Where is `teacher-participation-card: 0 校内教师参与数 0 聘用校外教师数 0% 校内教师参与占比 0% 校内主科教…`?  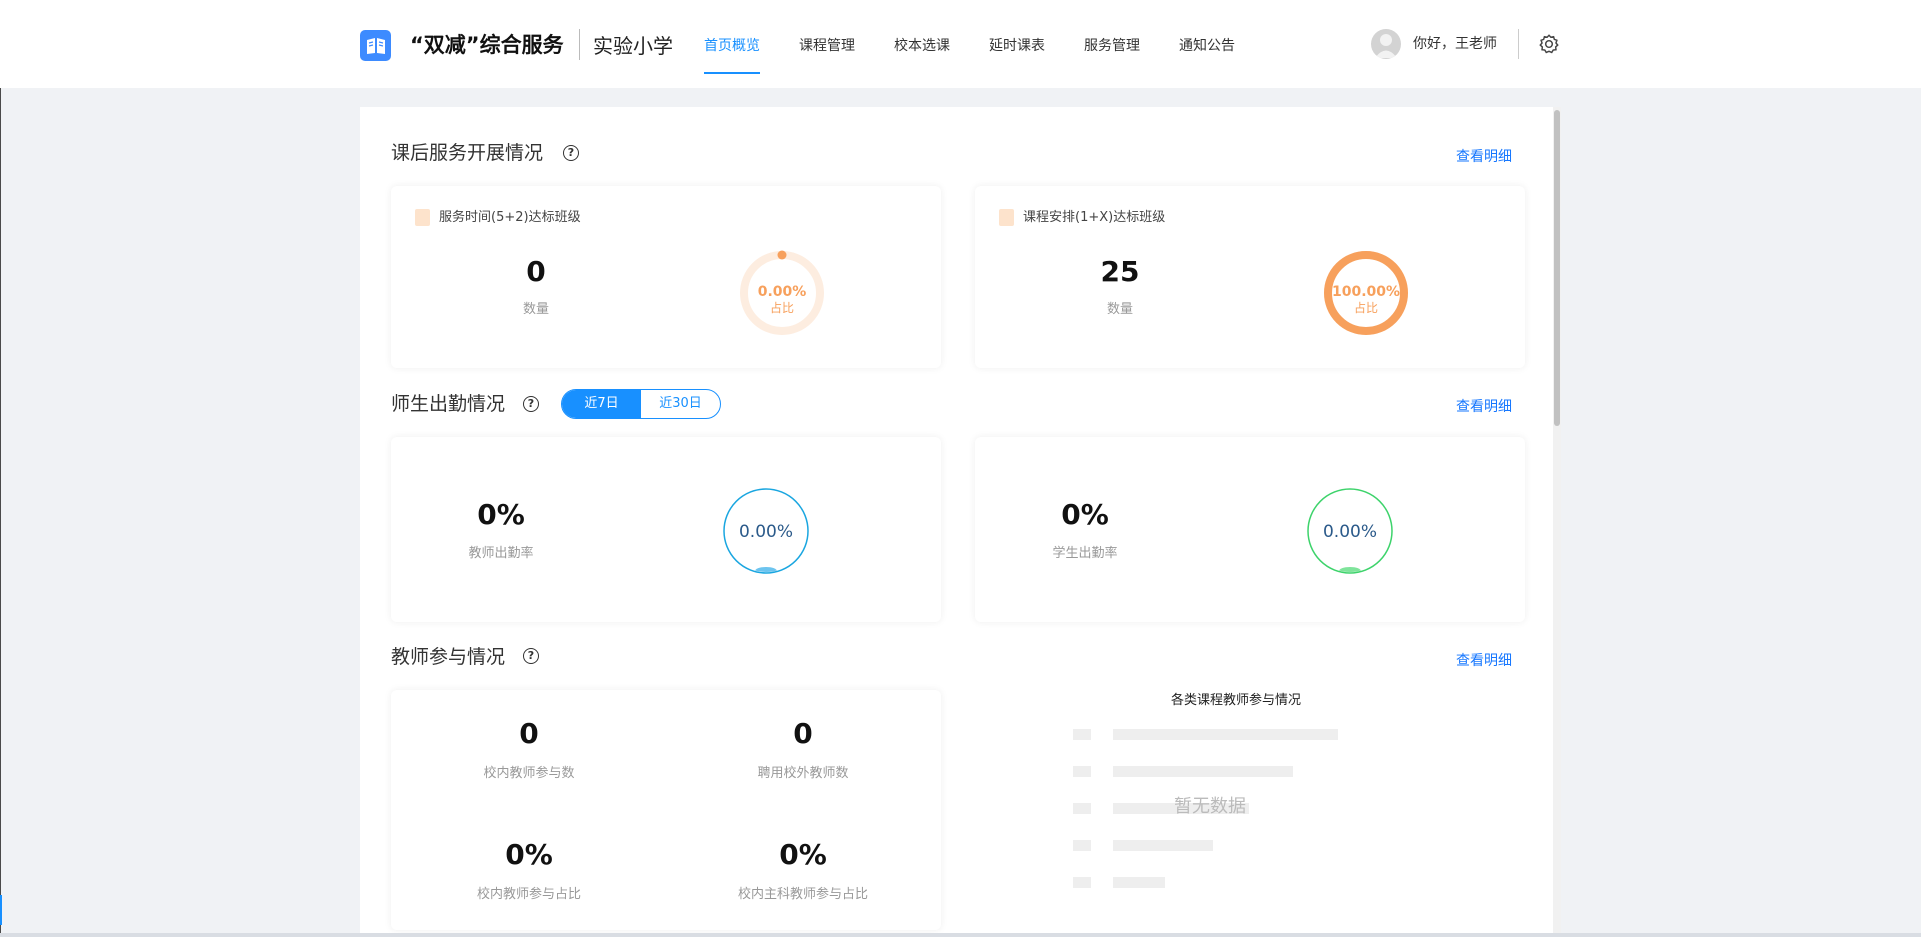 teacher-participation-card: 0 校内教师参与数 0 聘用校外教师数 0% 校内教师参与占比 0% 校内主科教… is located at coordinates (666, 810).